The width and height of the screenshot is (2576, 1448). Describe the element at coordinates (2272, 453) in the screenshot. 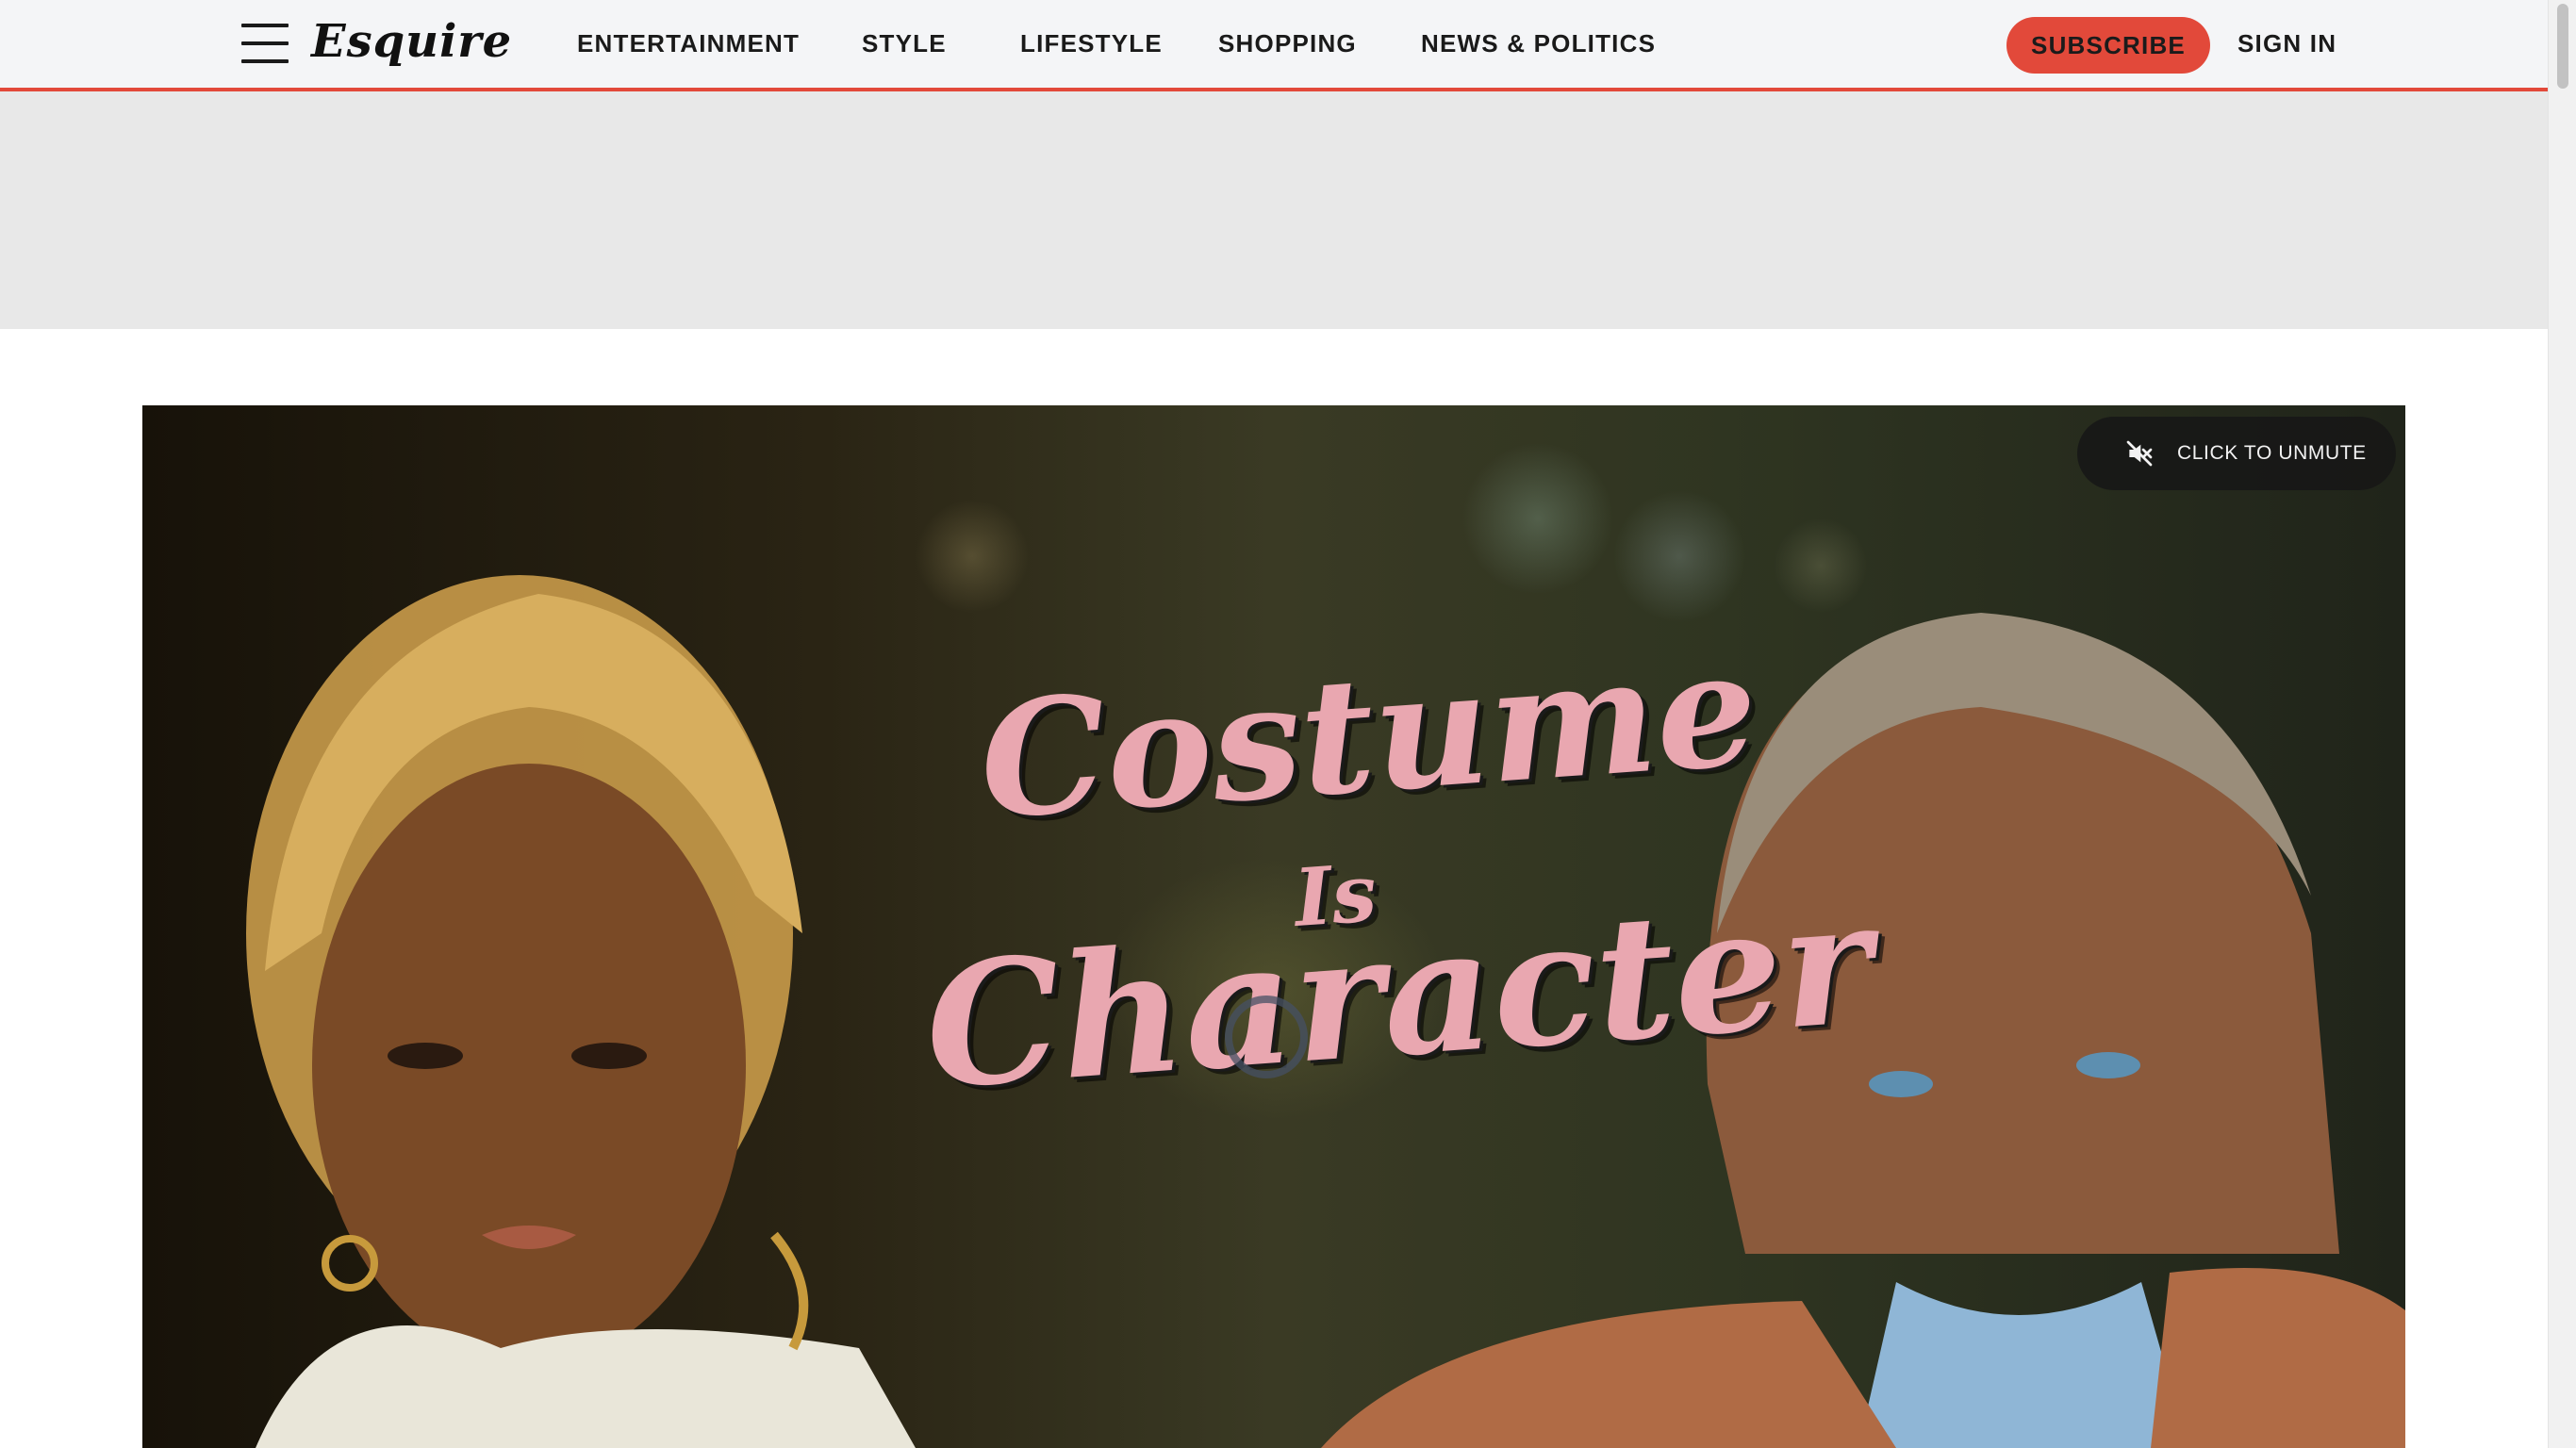

I see `unmute-label: CLICK TO UNMUTE` at that location.